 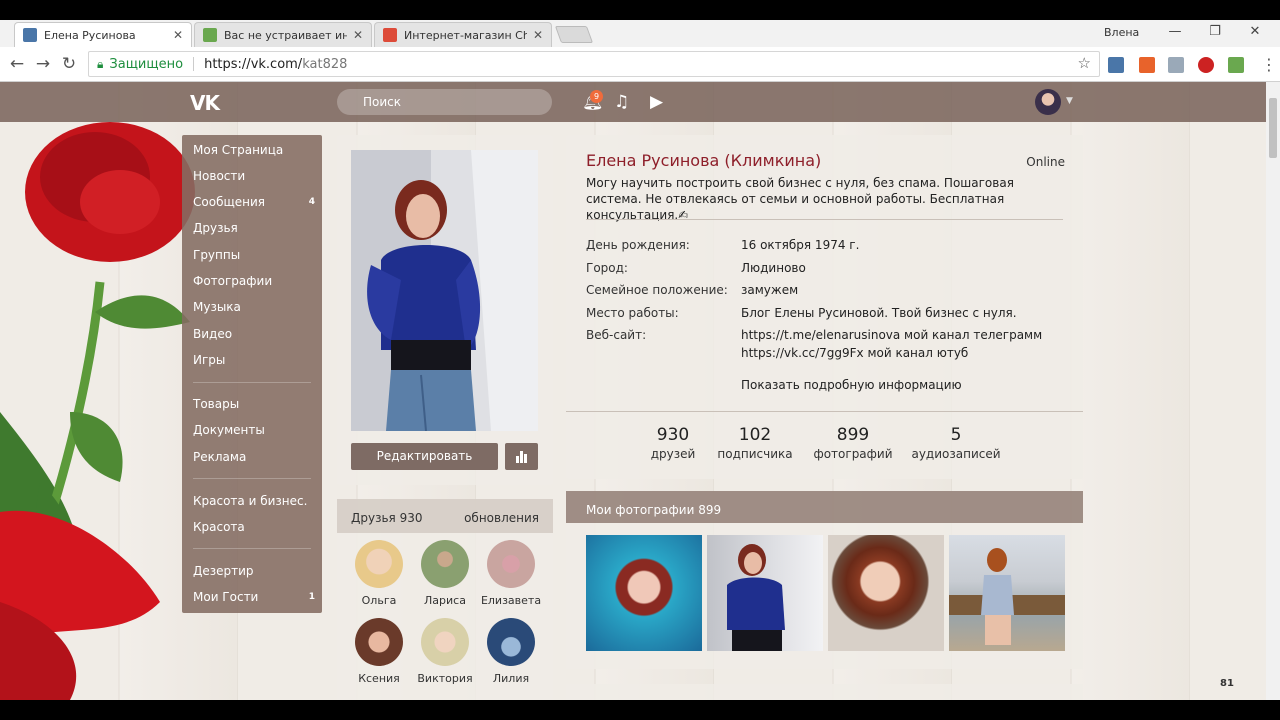 I want to click on followers-counter: 102 подписчика, so click(x=755, y=443).